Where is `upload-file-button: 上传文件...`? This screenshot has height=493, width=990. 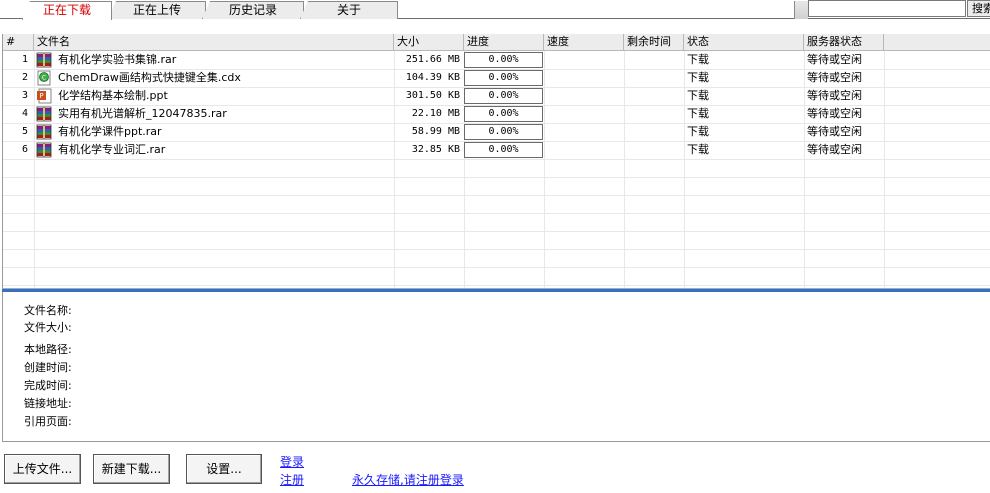
upload-file-button: 上传文件... is located at coordinates (42, 469).